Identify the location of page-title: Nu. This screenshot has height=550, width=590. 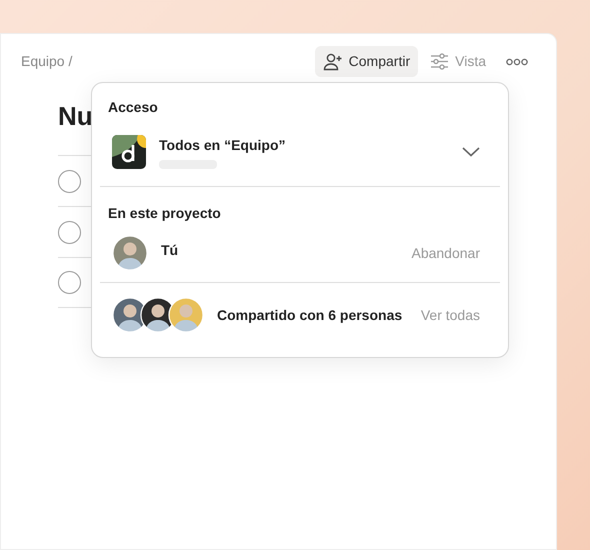
(75, 116).